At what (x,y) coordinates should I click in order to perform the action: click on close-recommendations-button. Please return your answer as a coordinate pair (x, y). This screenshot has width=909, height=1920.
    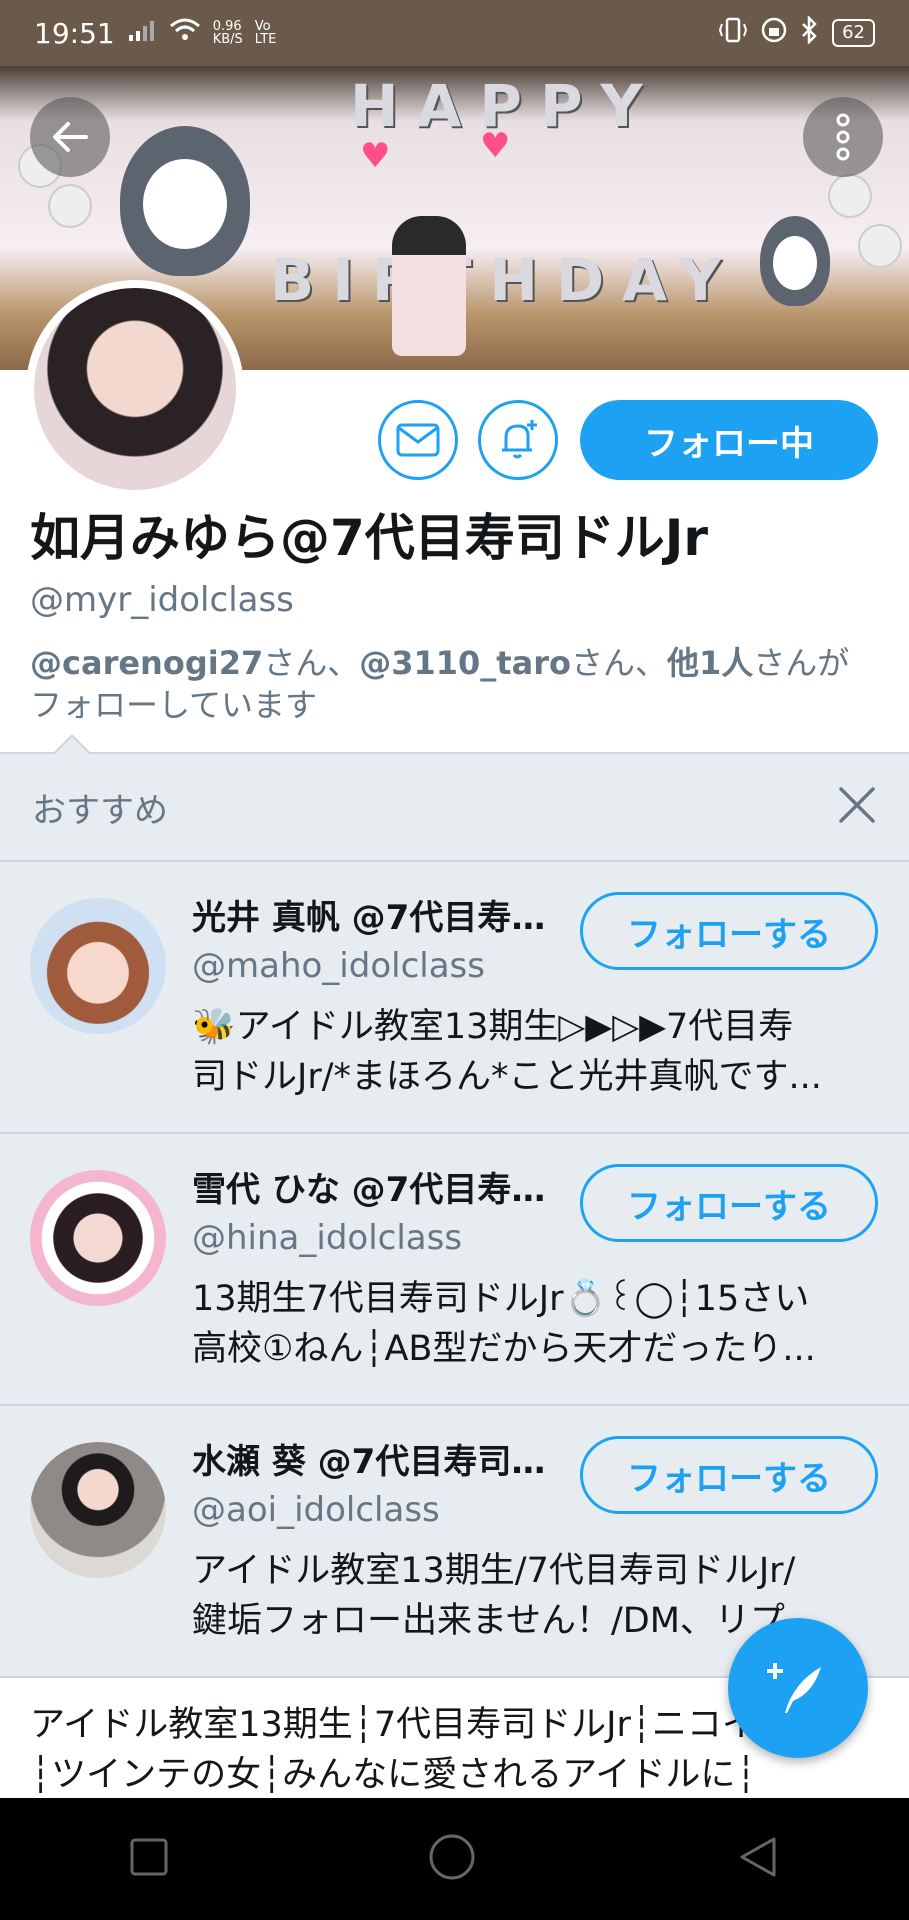
    Looking at the image, I should click on (857, 807).